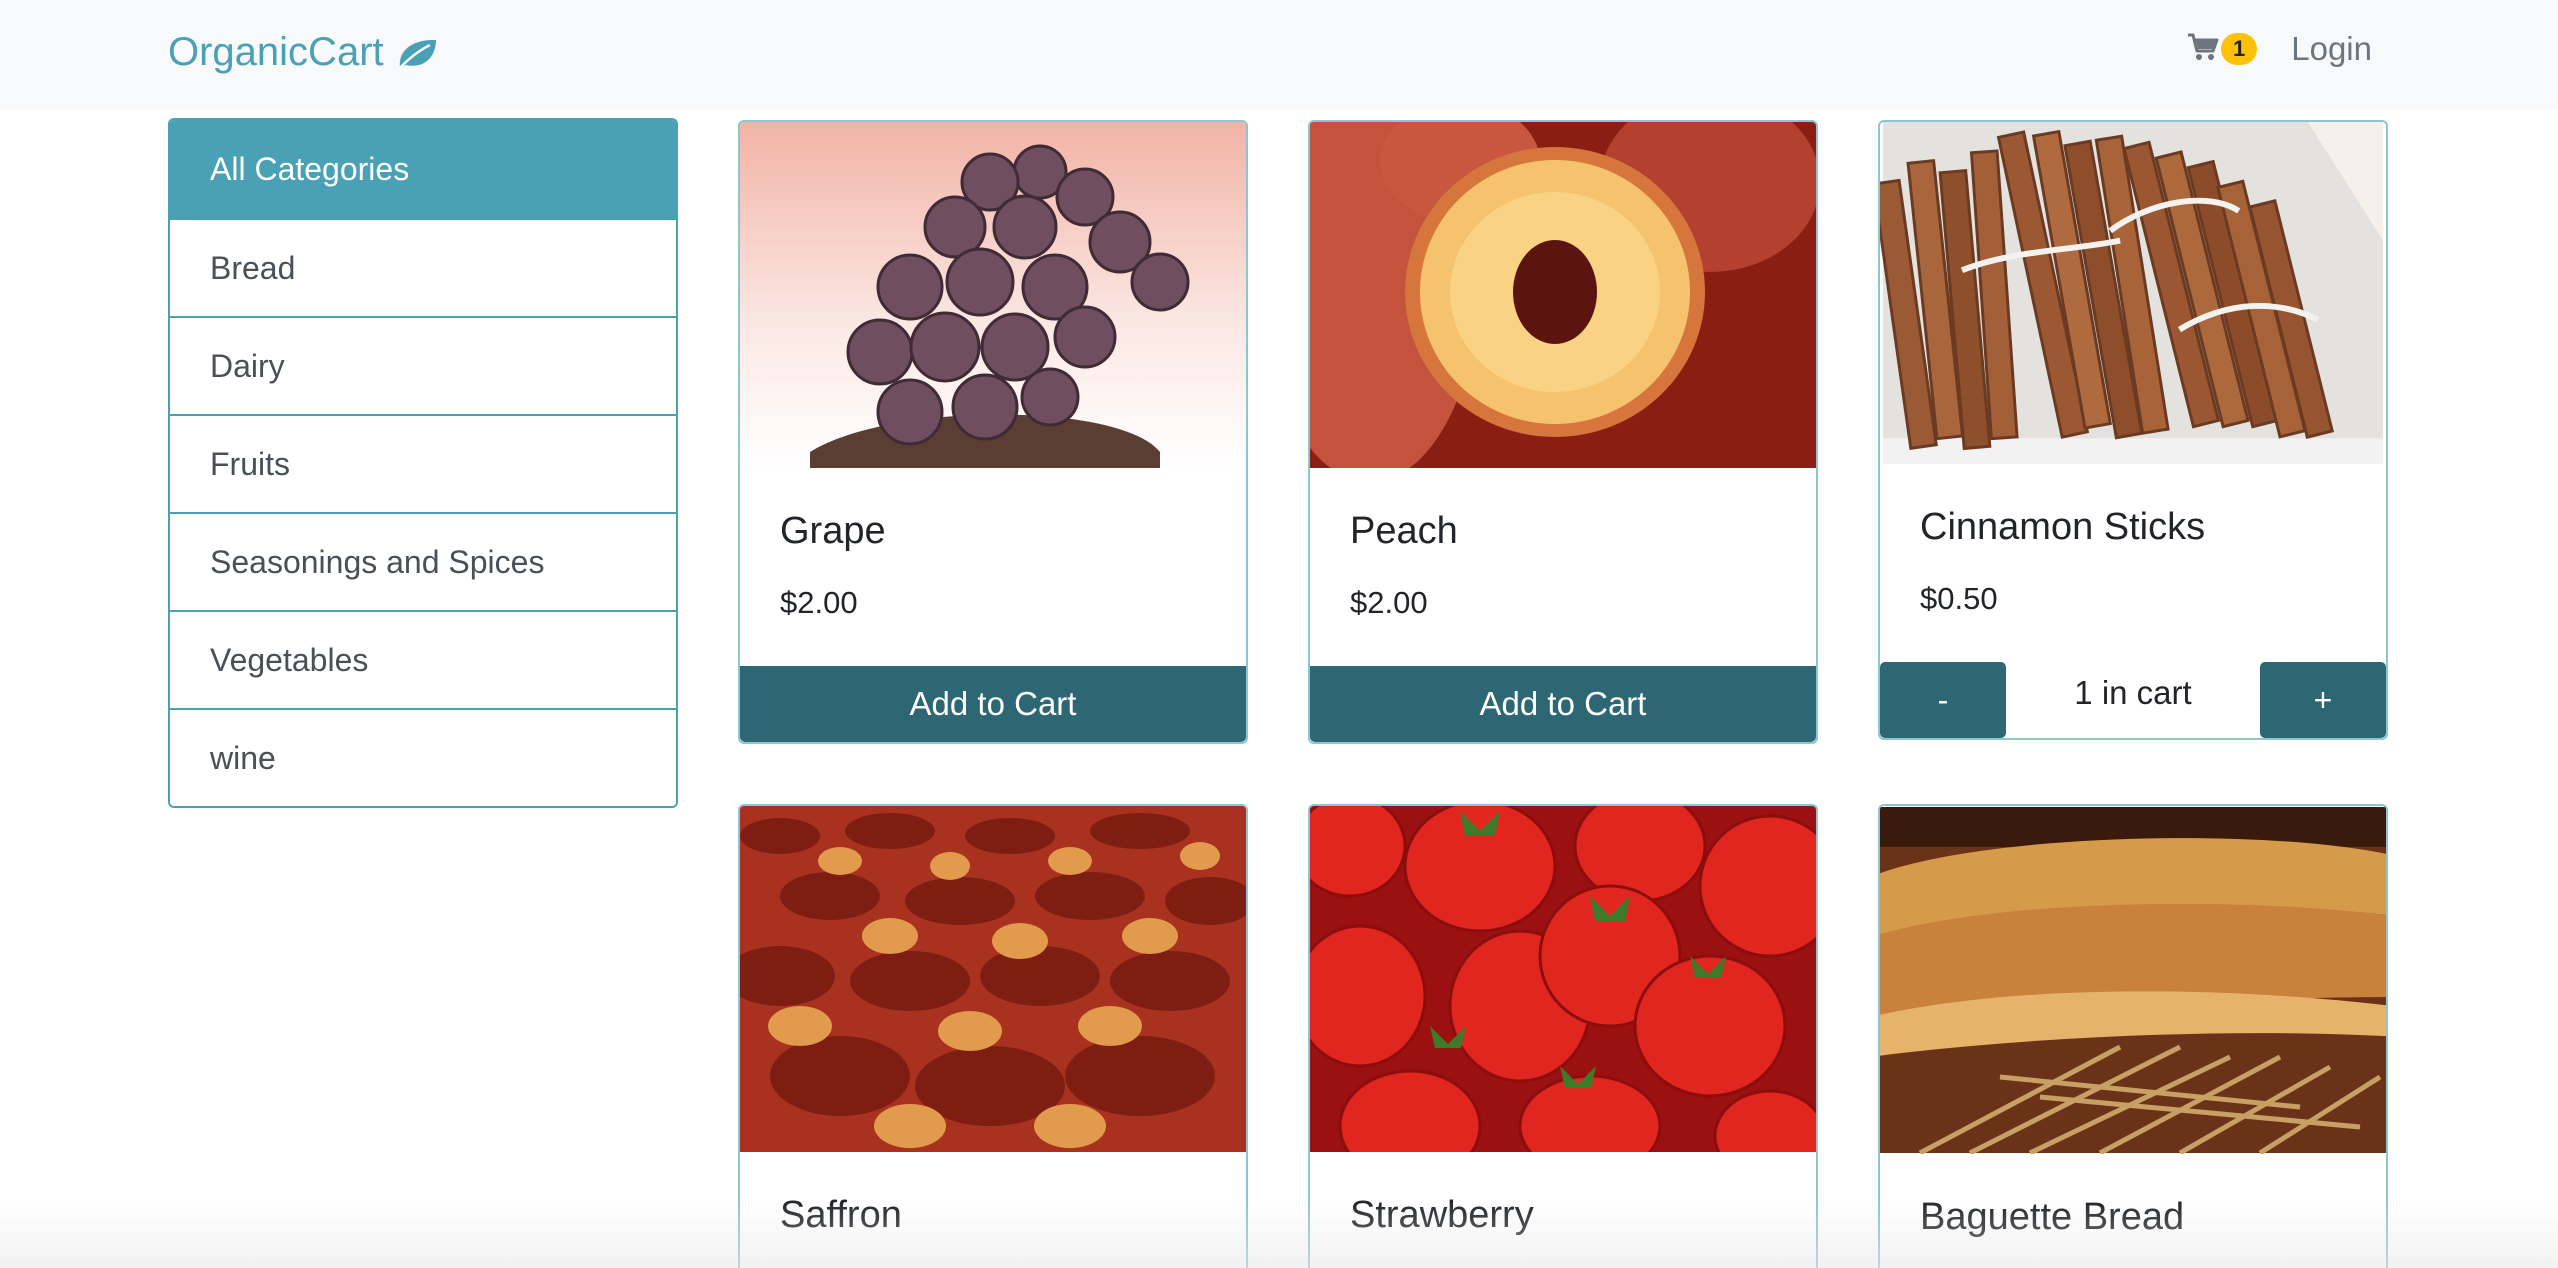 This screenshot has height=1268, width=2558. I want to click on cinnamon-image, so click(2132, 293).